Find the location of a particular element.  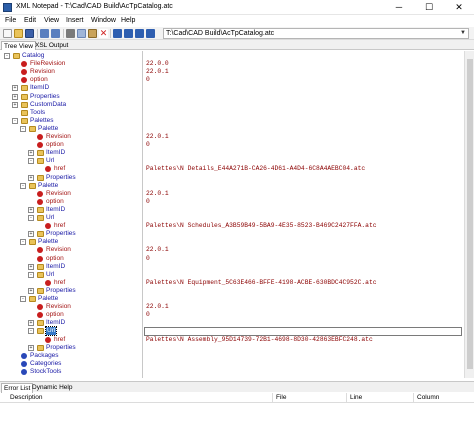

save-icon is located at coordinates (29, 33).